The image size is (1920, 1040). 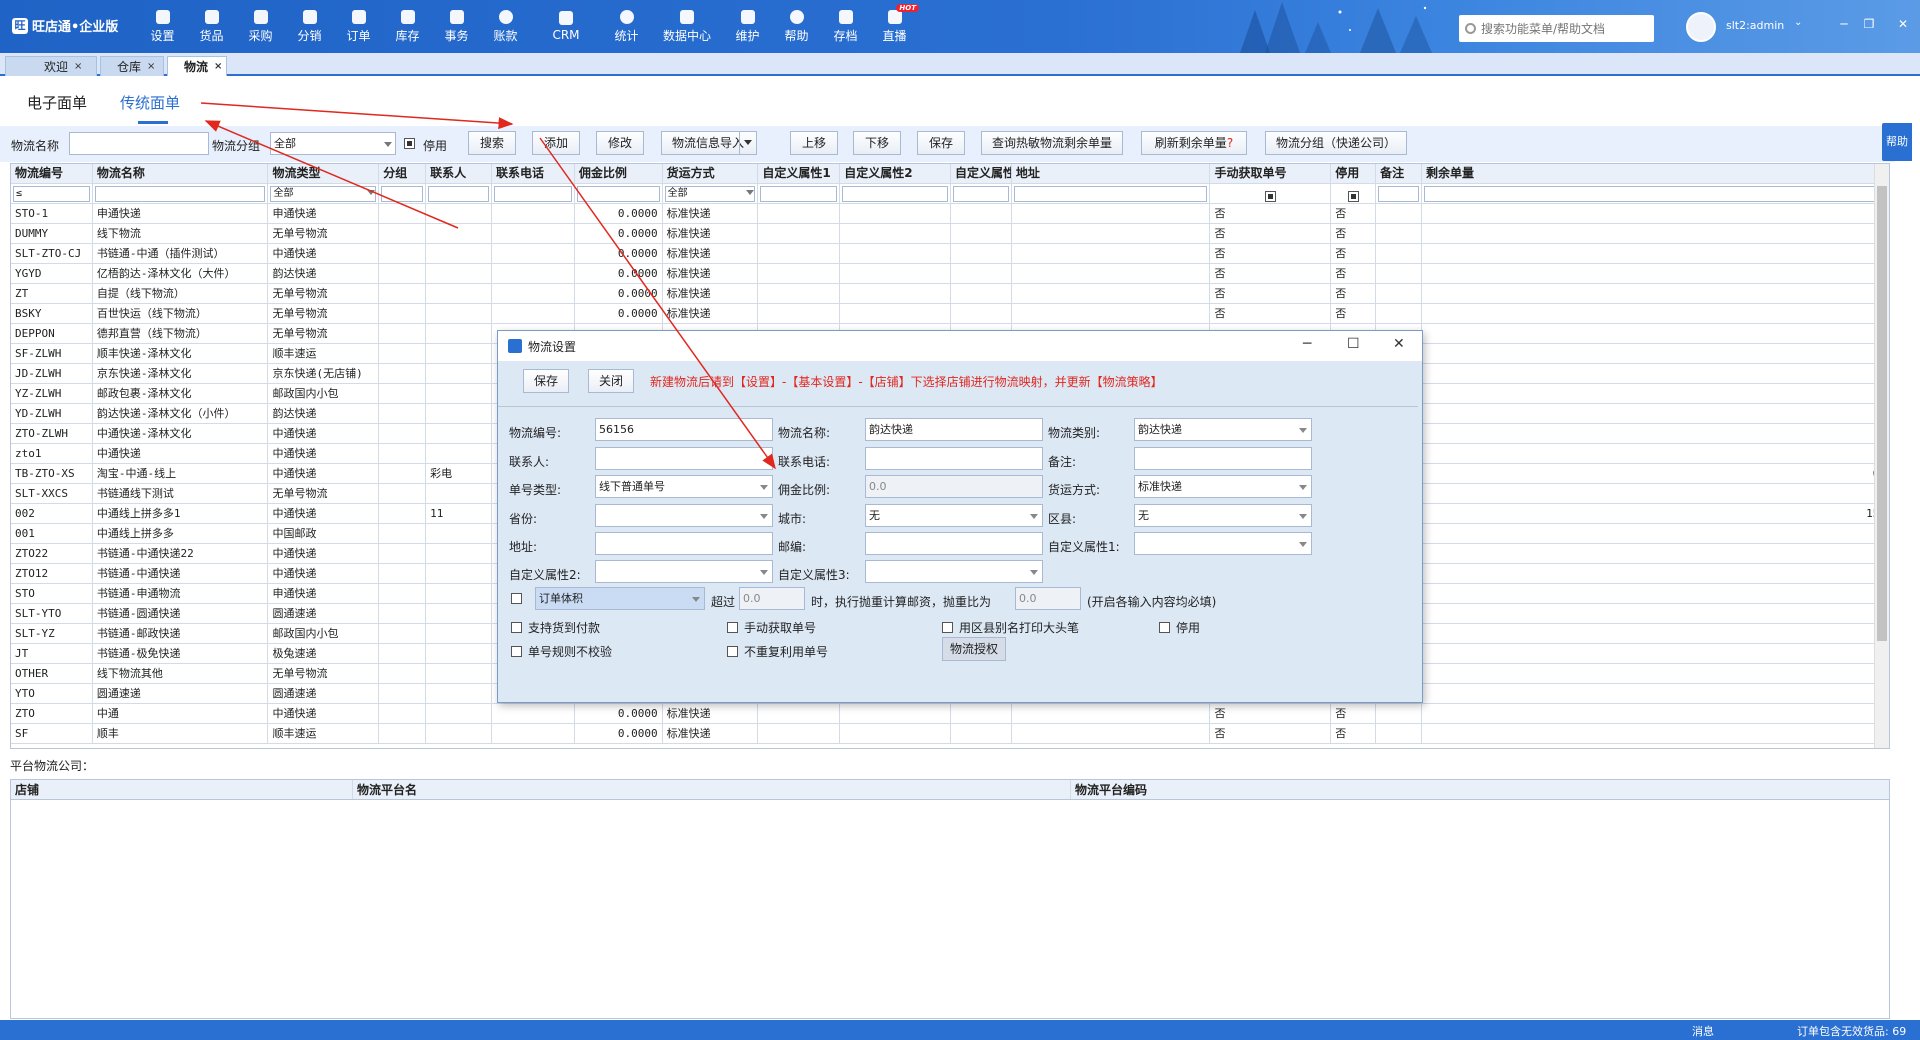 I want to click on ratio-input: 0.0, so click(x=1048, y=598).